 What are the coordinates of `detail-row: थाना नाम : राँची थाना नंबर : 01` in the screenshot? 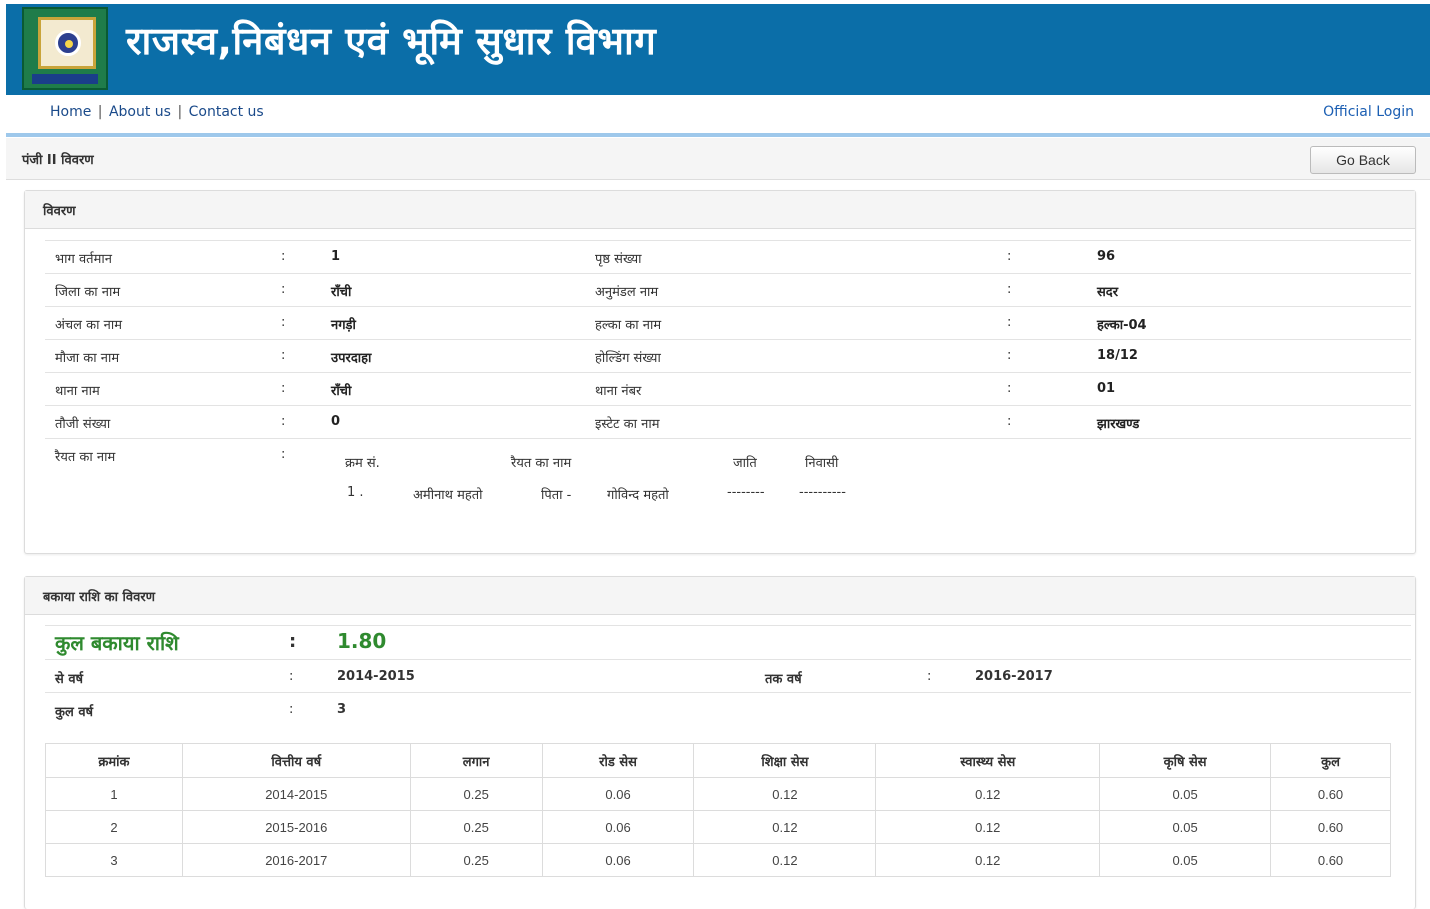 It's located at (728, 388).